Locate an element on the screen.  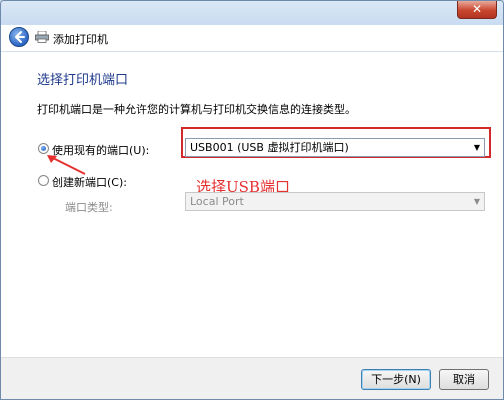
next-button: 下一步(N) is located at coordinates (396, 379).